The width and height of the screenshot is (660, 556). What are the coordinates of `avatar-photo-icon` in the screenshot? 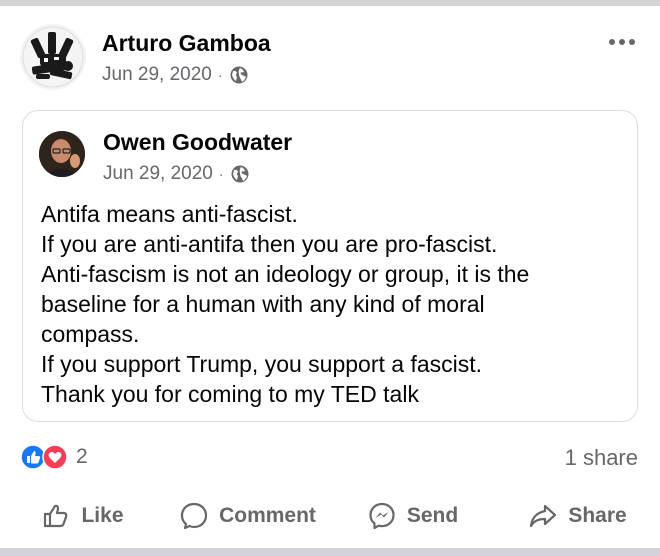 It's located at (62, 154).